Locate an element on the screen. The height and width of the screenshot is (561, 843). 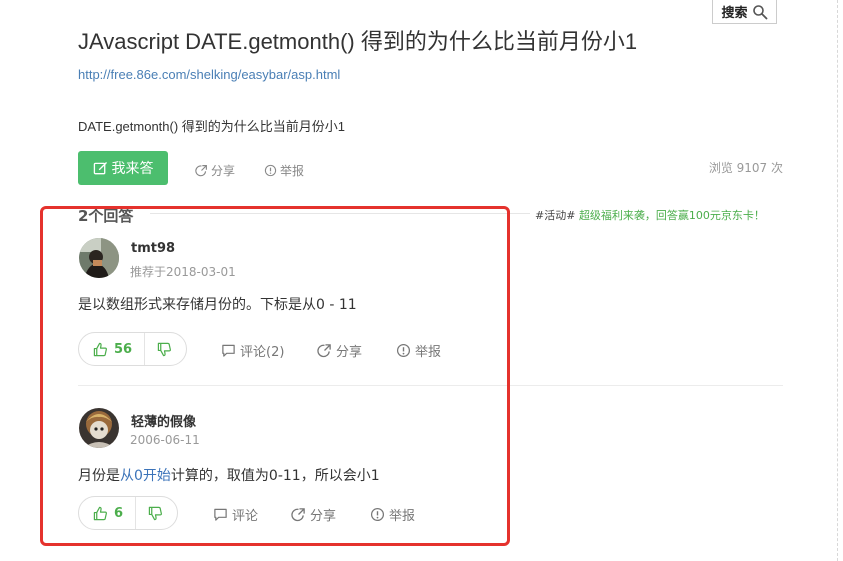
answer-text: 是以数组形式来存储月份的。下标是从0 - 11 is located at coordinates (217, 305).